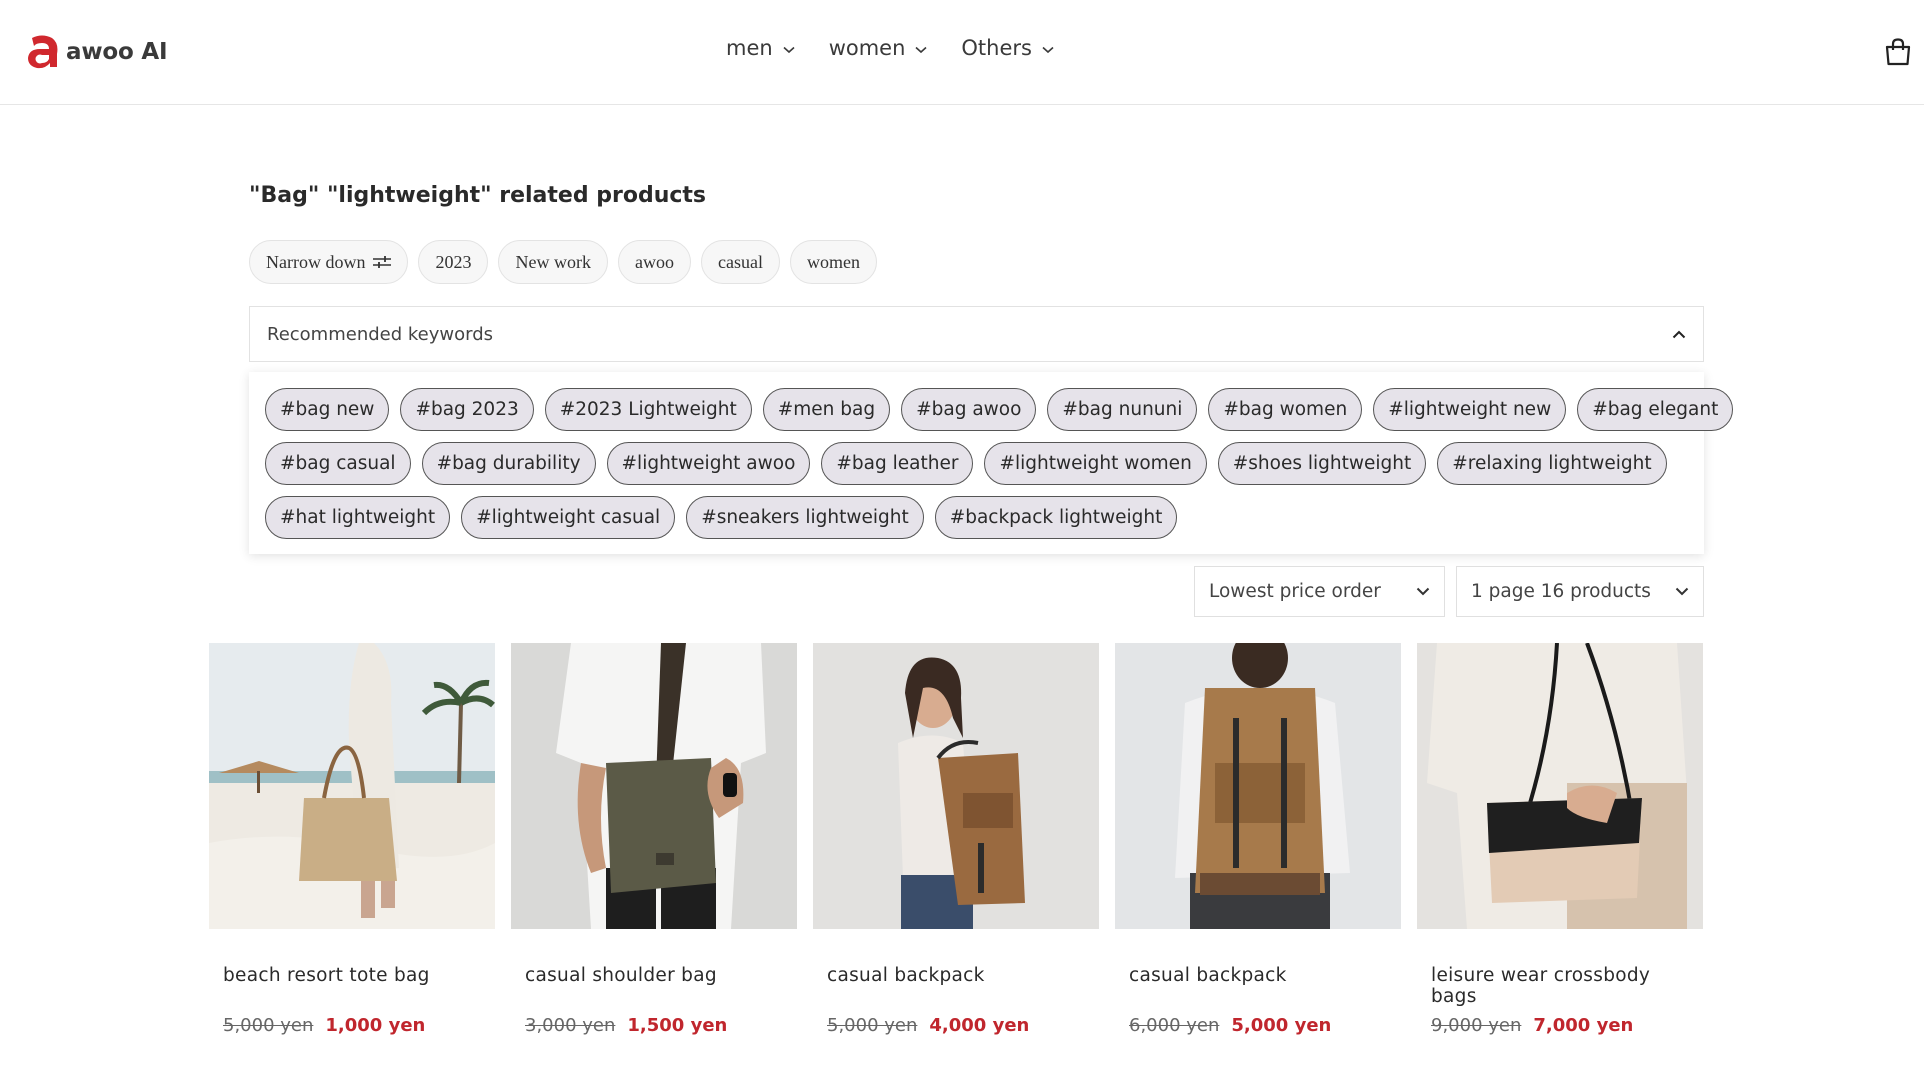 The height and width of the screenshot is (1070, 1924). What do you see at coordinates (996, 48) in the screenshot?
I see `nav-label: Others` at bounding box center [996, 48].